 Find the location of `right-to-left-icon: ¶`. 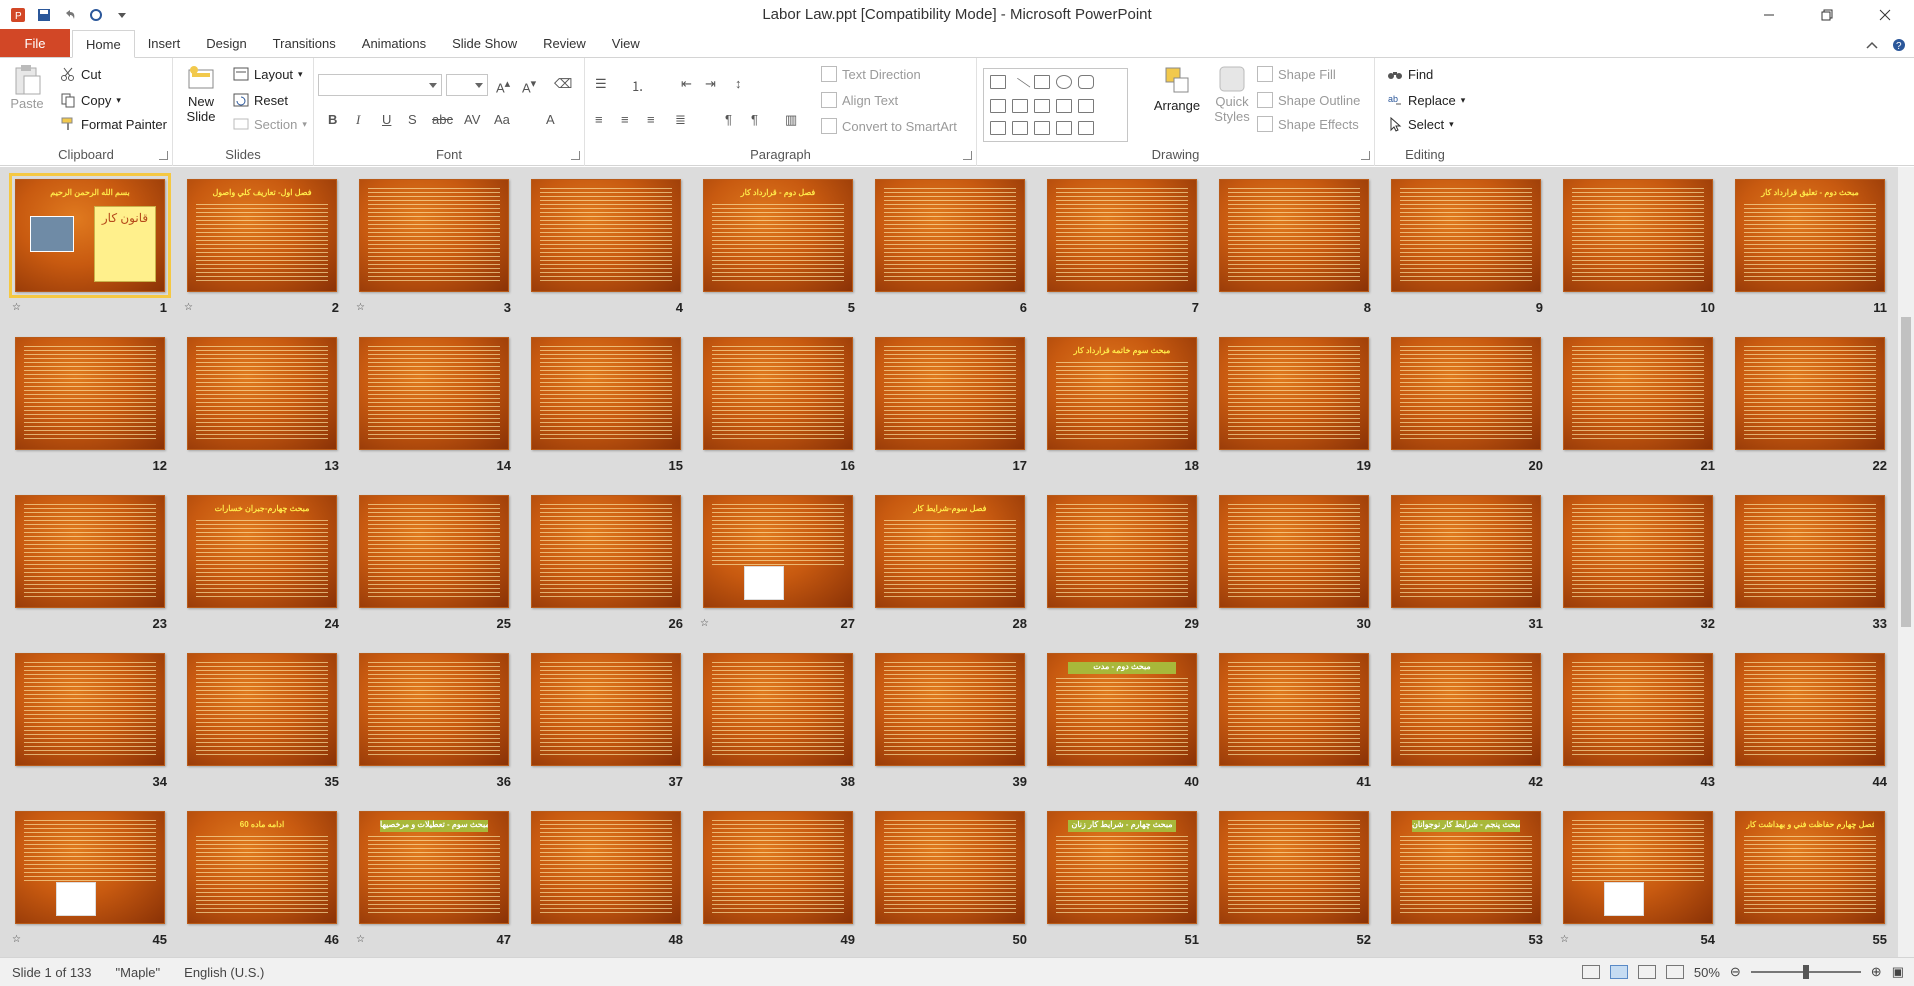

right-to-left-icon: ¶ is located at coordinates (754, 119).